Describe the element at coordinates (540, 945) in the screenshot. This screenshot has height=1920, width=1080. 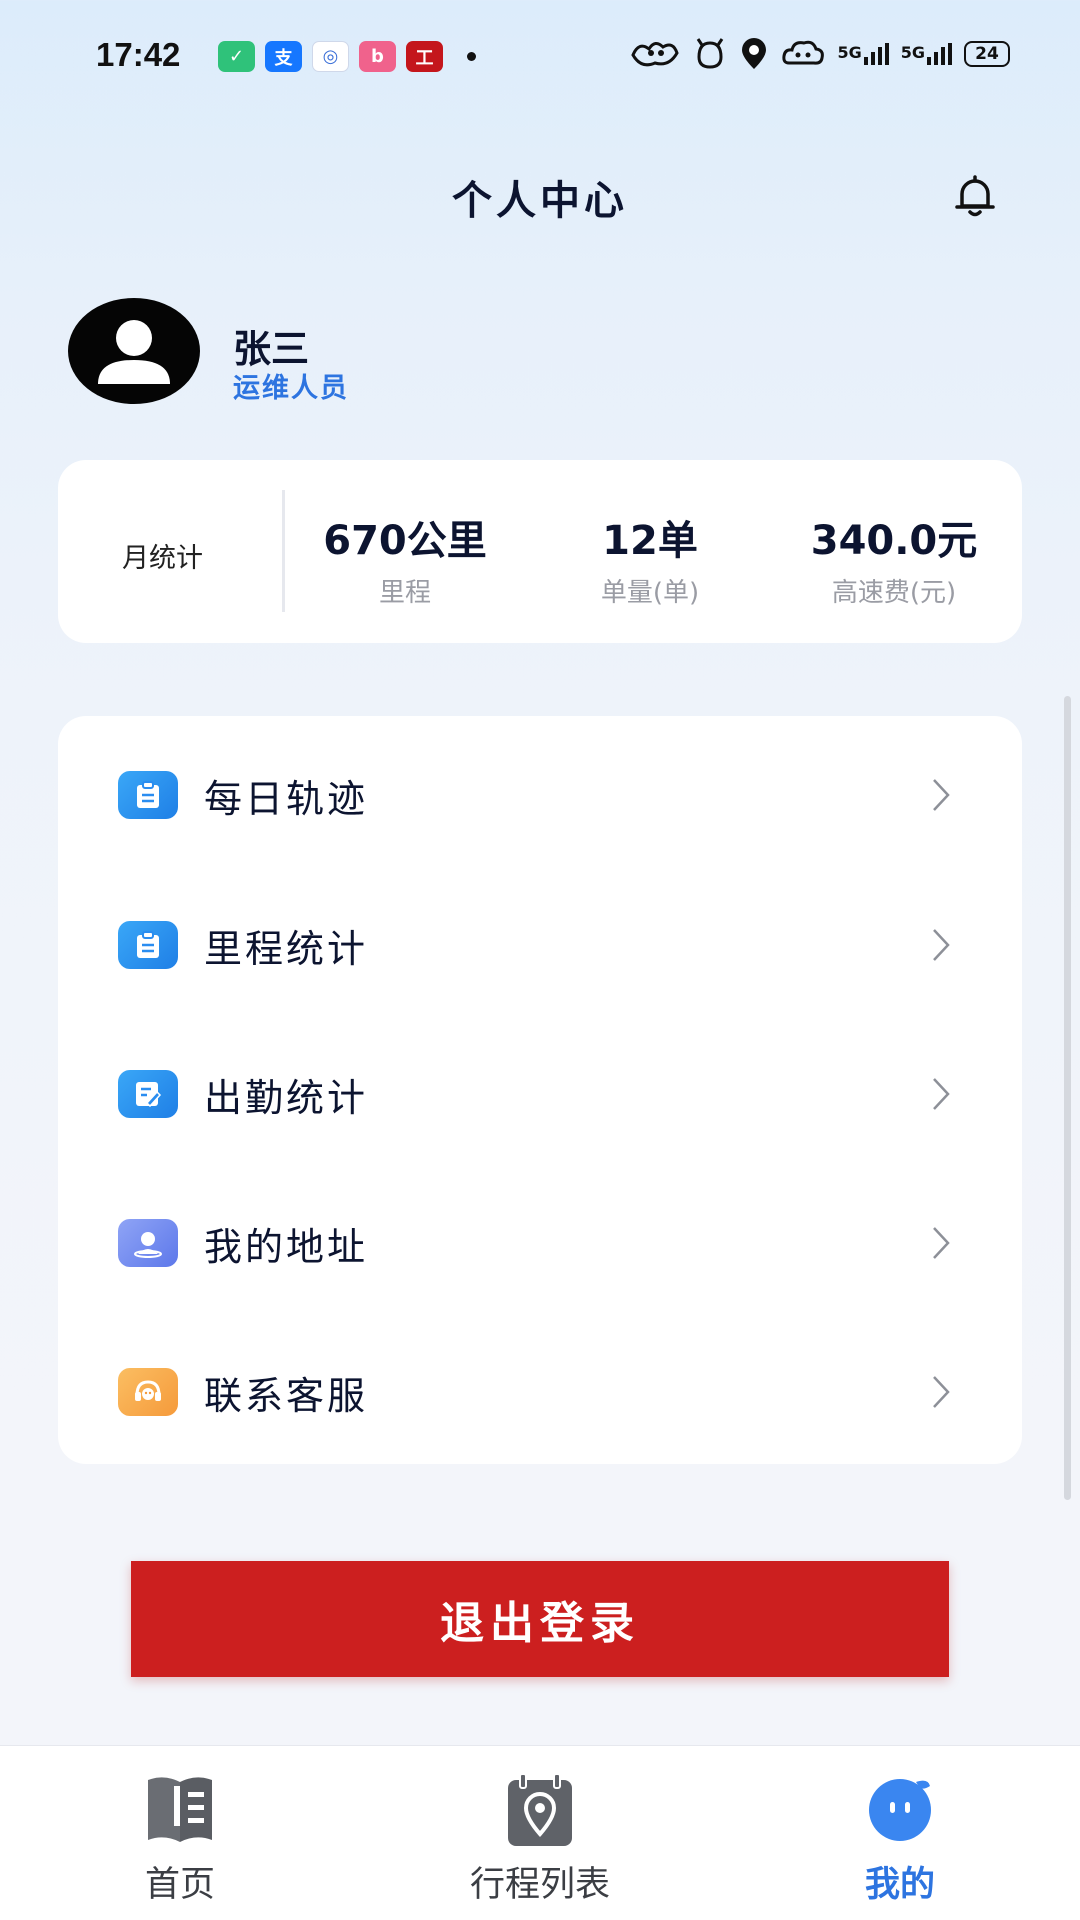
I see `menu-item-mileage-stats: 里程统计` at that location.